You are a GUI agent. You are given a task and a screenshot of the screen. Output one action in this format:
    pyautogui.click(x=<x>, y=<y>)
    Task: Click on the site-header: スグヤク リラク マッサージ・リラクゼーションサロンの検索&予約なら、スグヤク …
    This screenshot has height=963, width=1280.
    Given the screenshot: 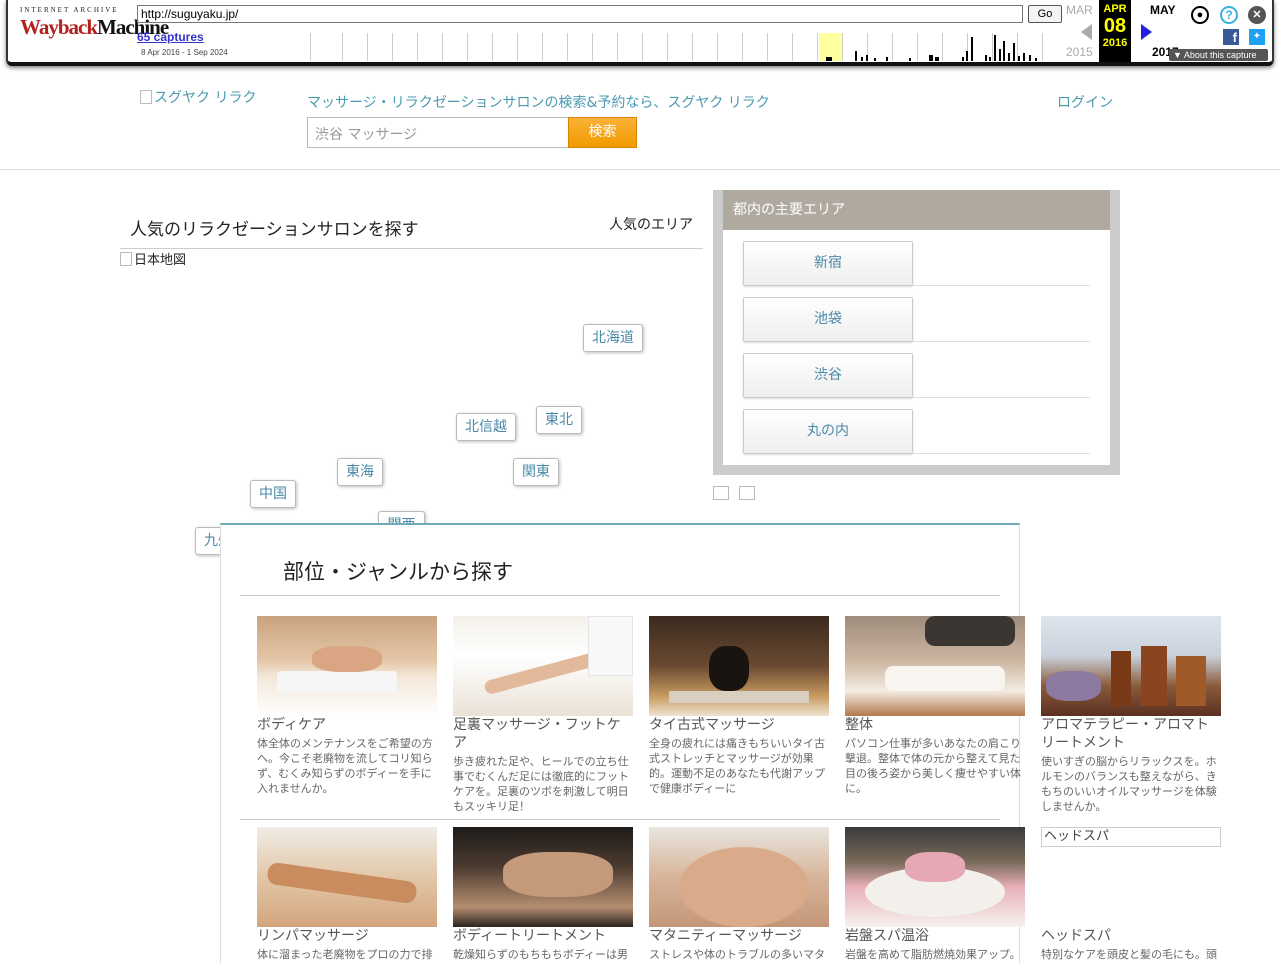 What is the action you would take?
    pyautogui.click(x=640, y=120)
    